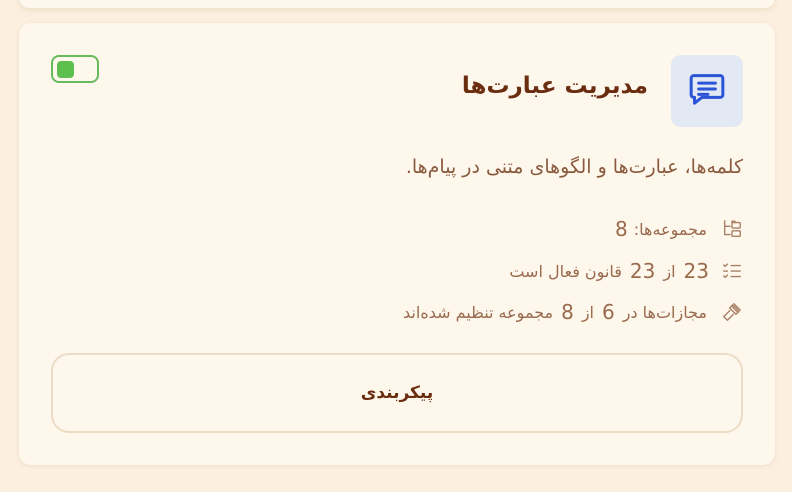 The image size is (792, 492). I want to click on enable-toggle, so click(75, 69).